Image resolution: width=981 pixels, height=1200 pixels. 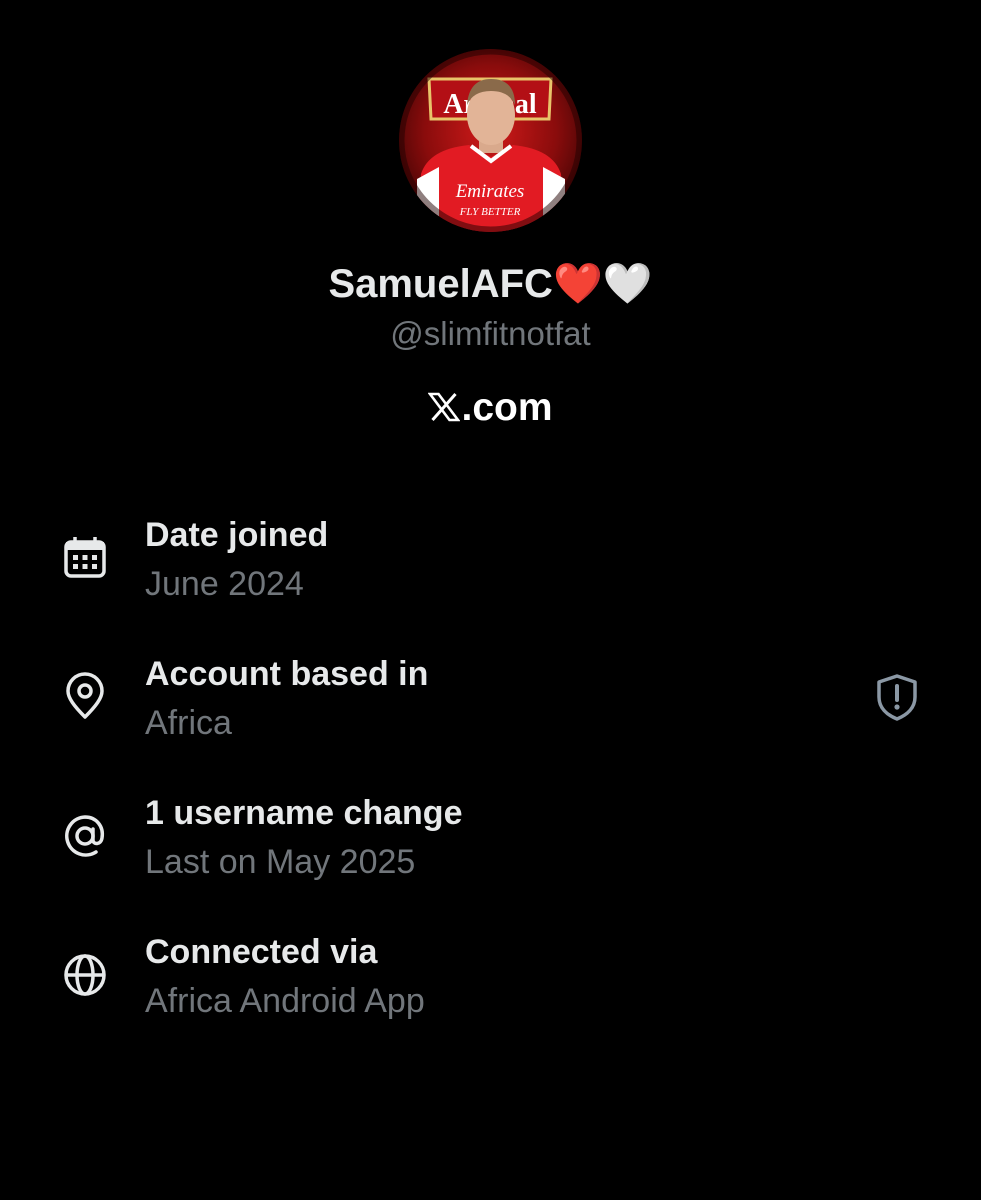 I want to click on calendar-icon, so click(x=85, y=558).